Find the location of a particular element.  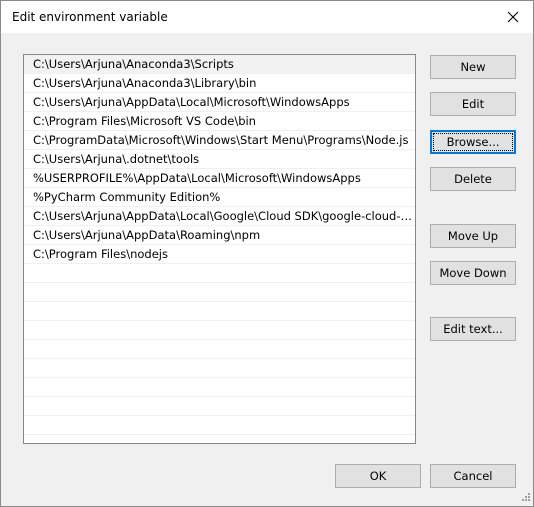

path-list-item: C:\Users\Arjuna\AppData\Roaming\npm is located at coordinates (219, 235).